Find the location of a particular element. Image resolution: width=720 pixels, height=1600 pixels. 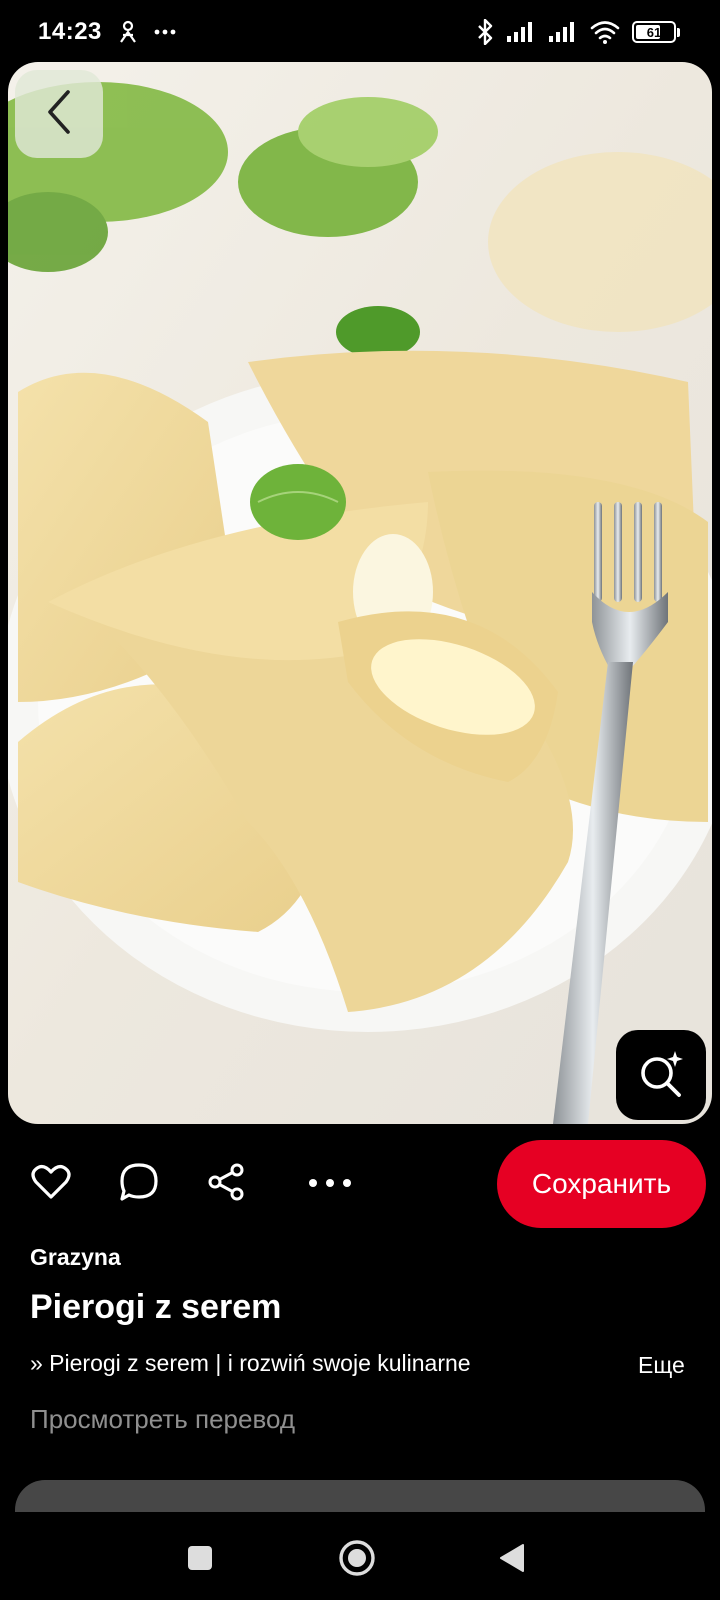

visual-search-button is located at coordinates (661, 1075).